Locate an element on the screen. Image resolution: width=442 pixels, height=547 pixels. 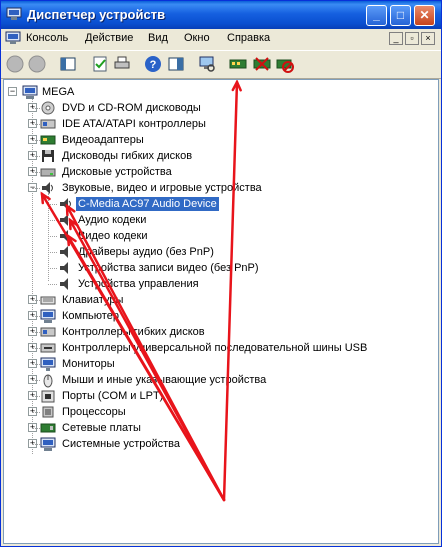
back-icon is located at coordinates (15, 64).